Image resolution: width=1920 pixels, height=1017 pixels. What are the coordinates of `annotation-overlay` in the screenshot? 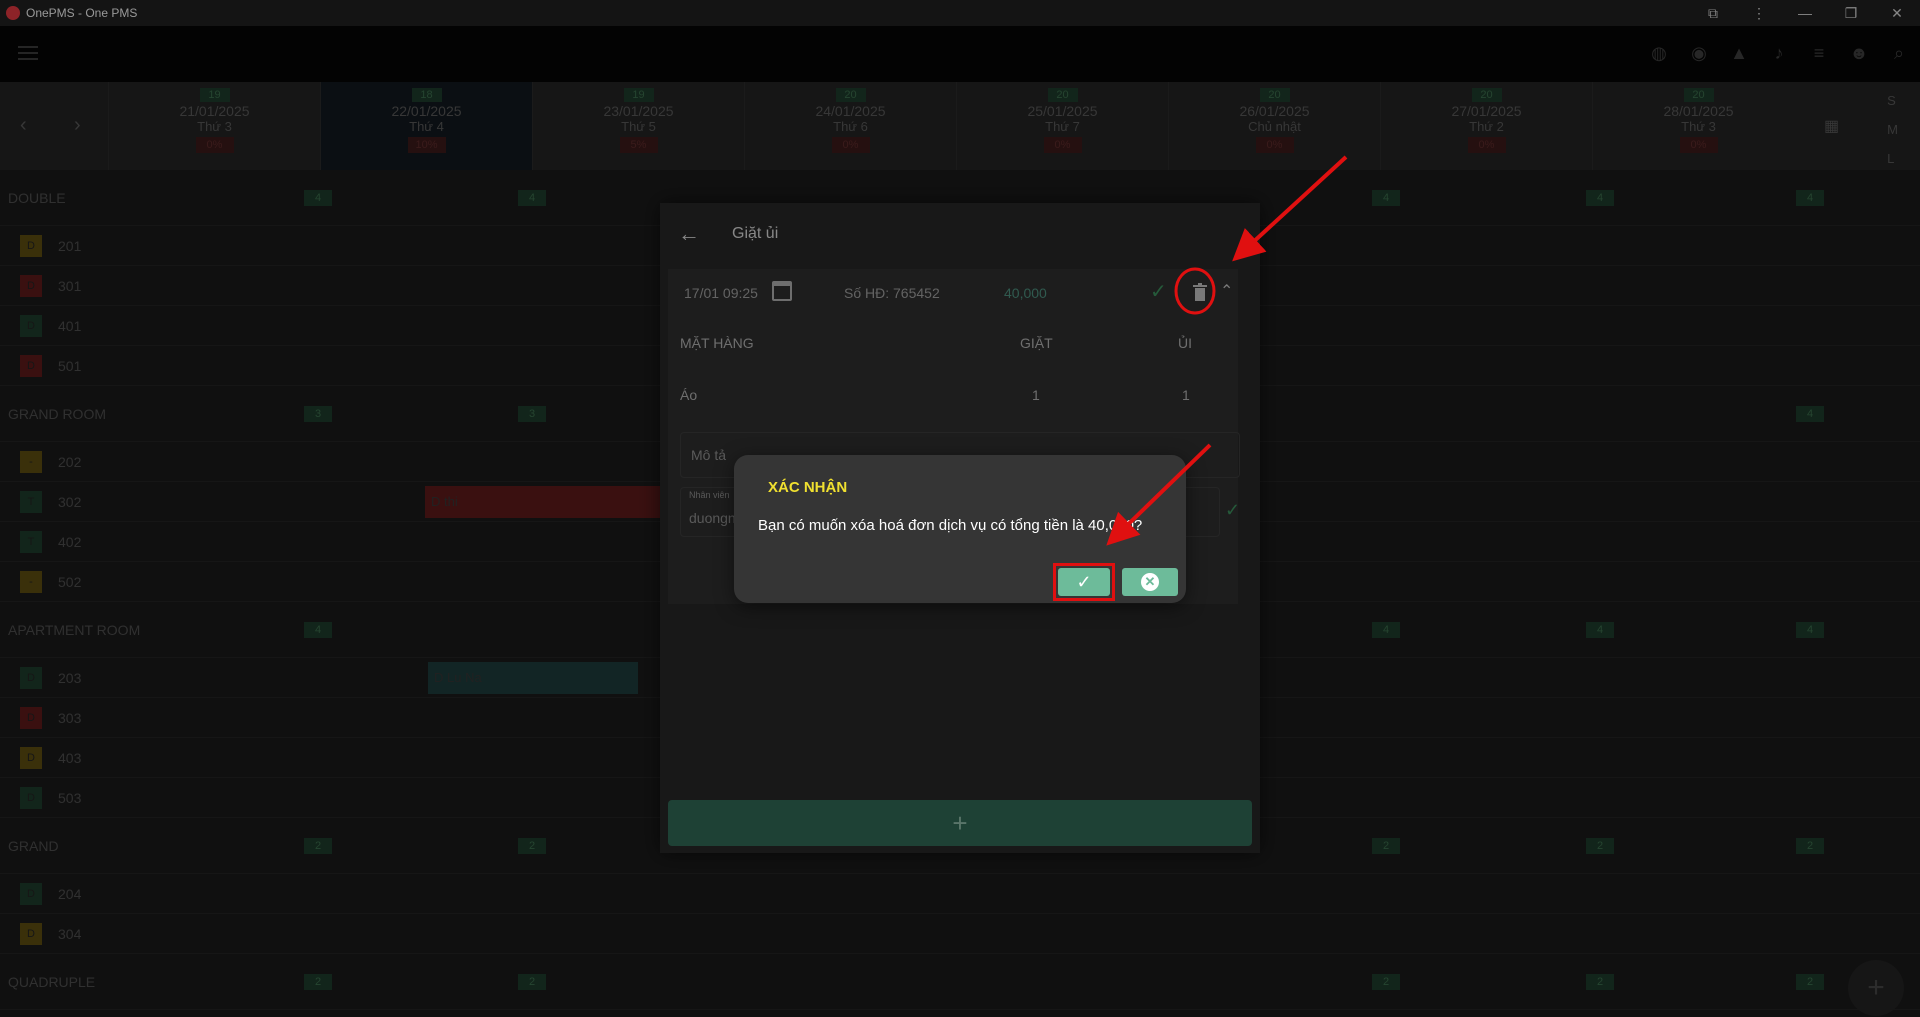 It's located at (1227, 350).